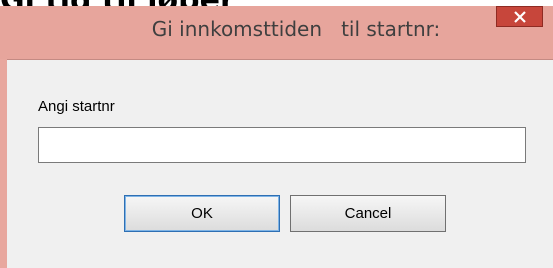  Describe the element at coordinates (296, 29) in the screenshot. I see `dialog-title: Gi innkomsttiden til startnr:` at that location.